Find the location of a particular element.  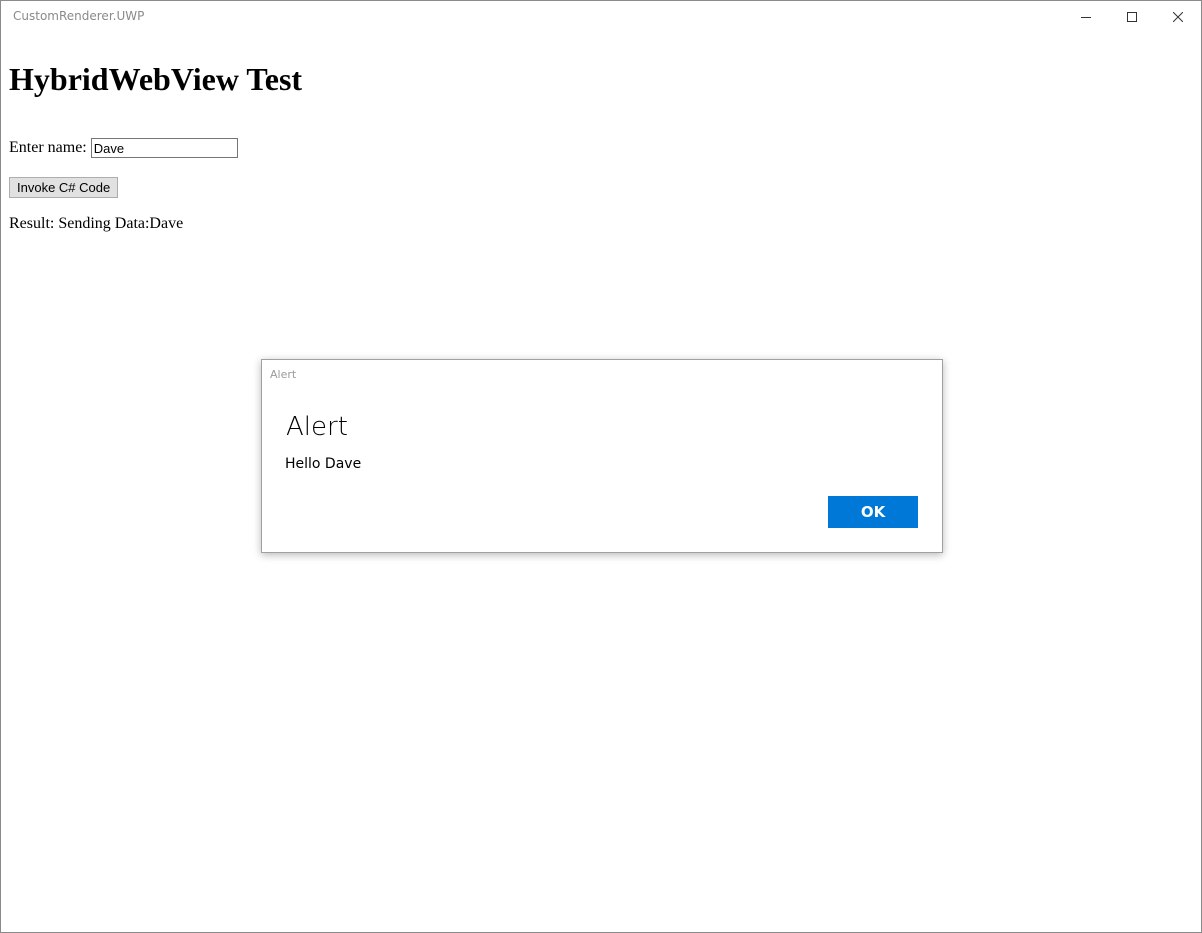

minimize-icon is located at coordinates (1086, 17).